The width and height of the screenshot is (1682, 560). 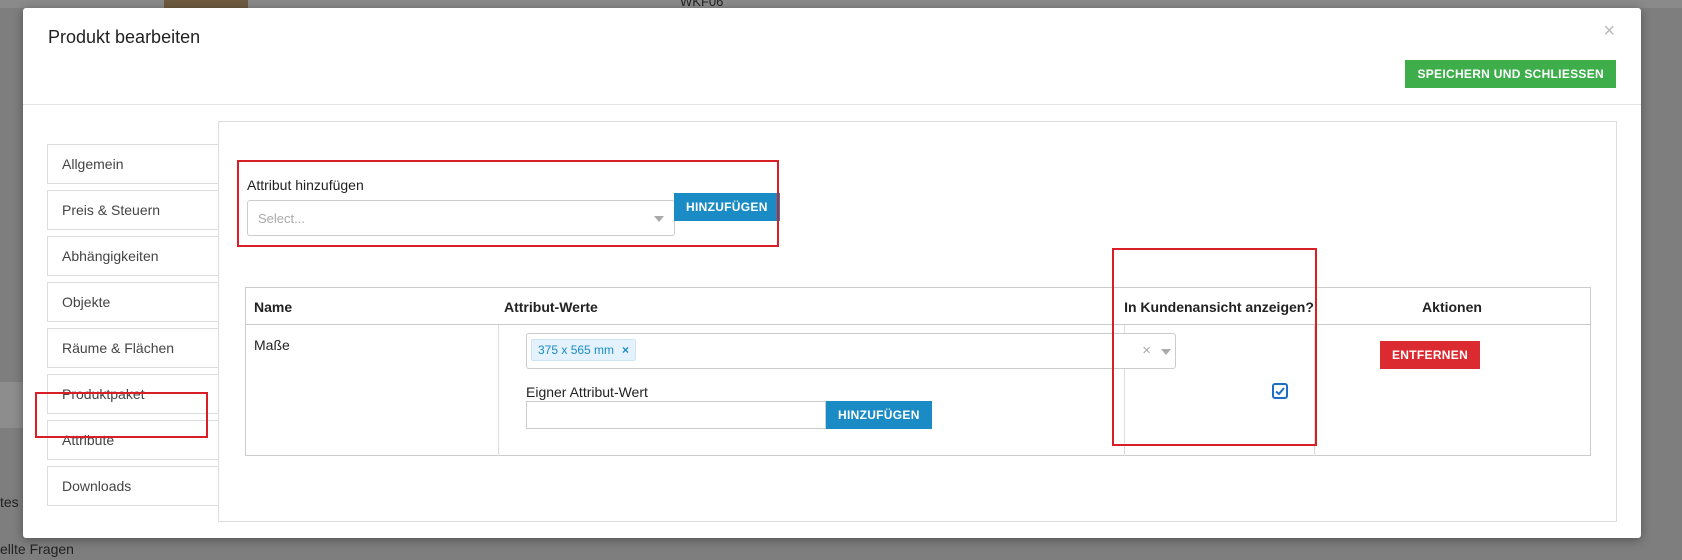 What do you see at coordinates (132, 394) in the screenshot?
I see `tab-produktpaket: Produktpaket` at bounding box center [132, 394].